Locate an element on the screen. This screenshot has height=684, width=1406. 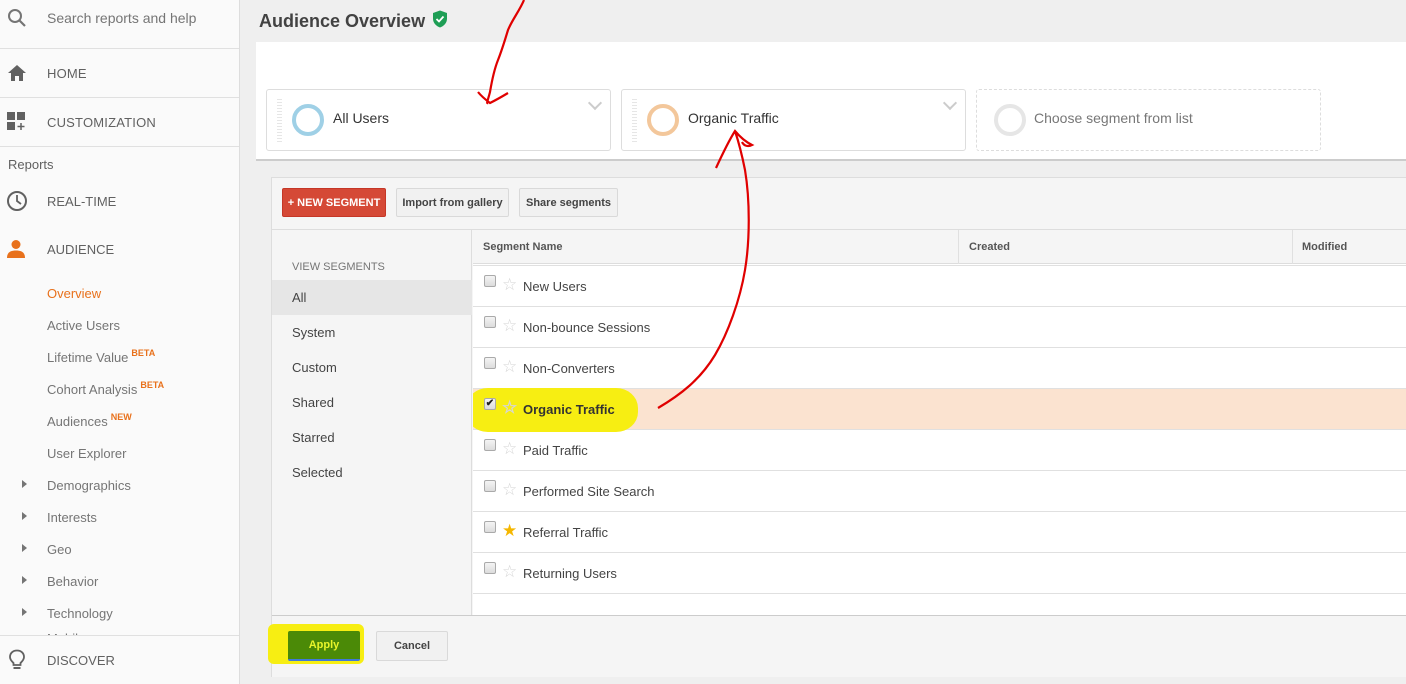
filter-all: All is located at coordinates (372, 297).